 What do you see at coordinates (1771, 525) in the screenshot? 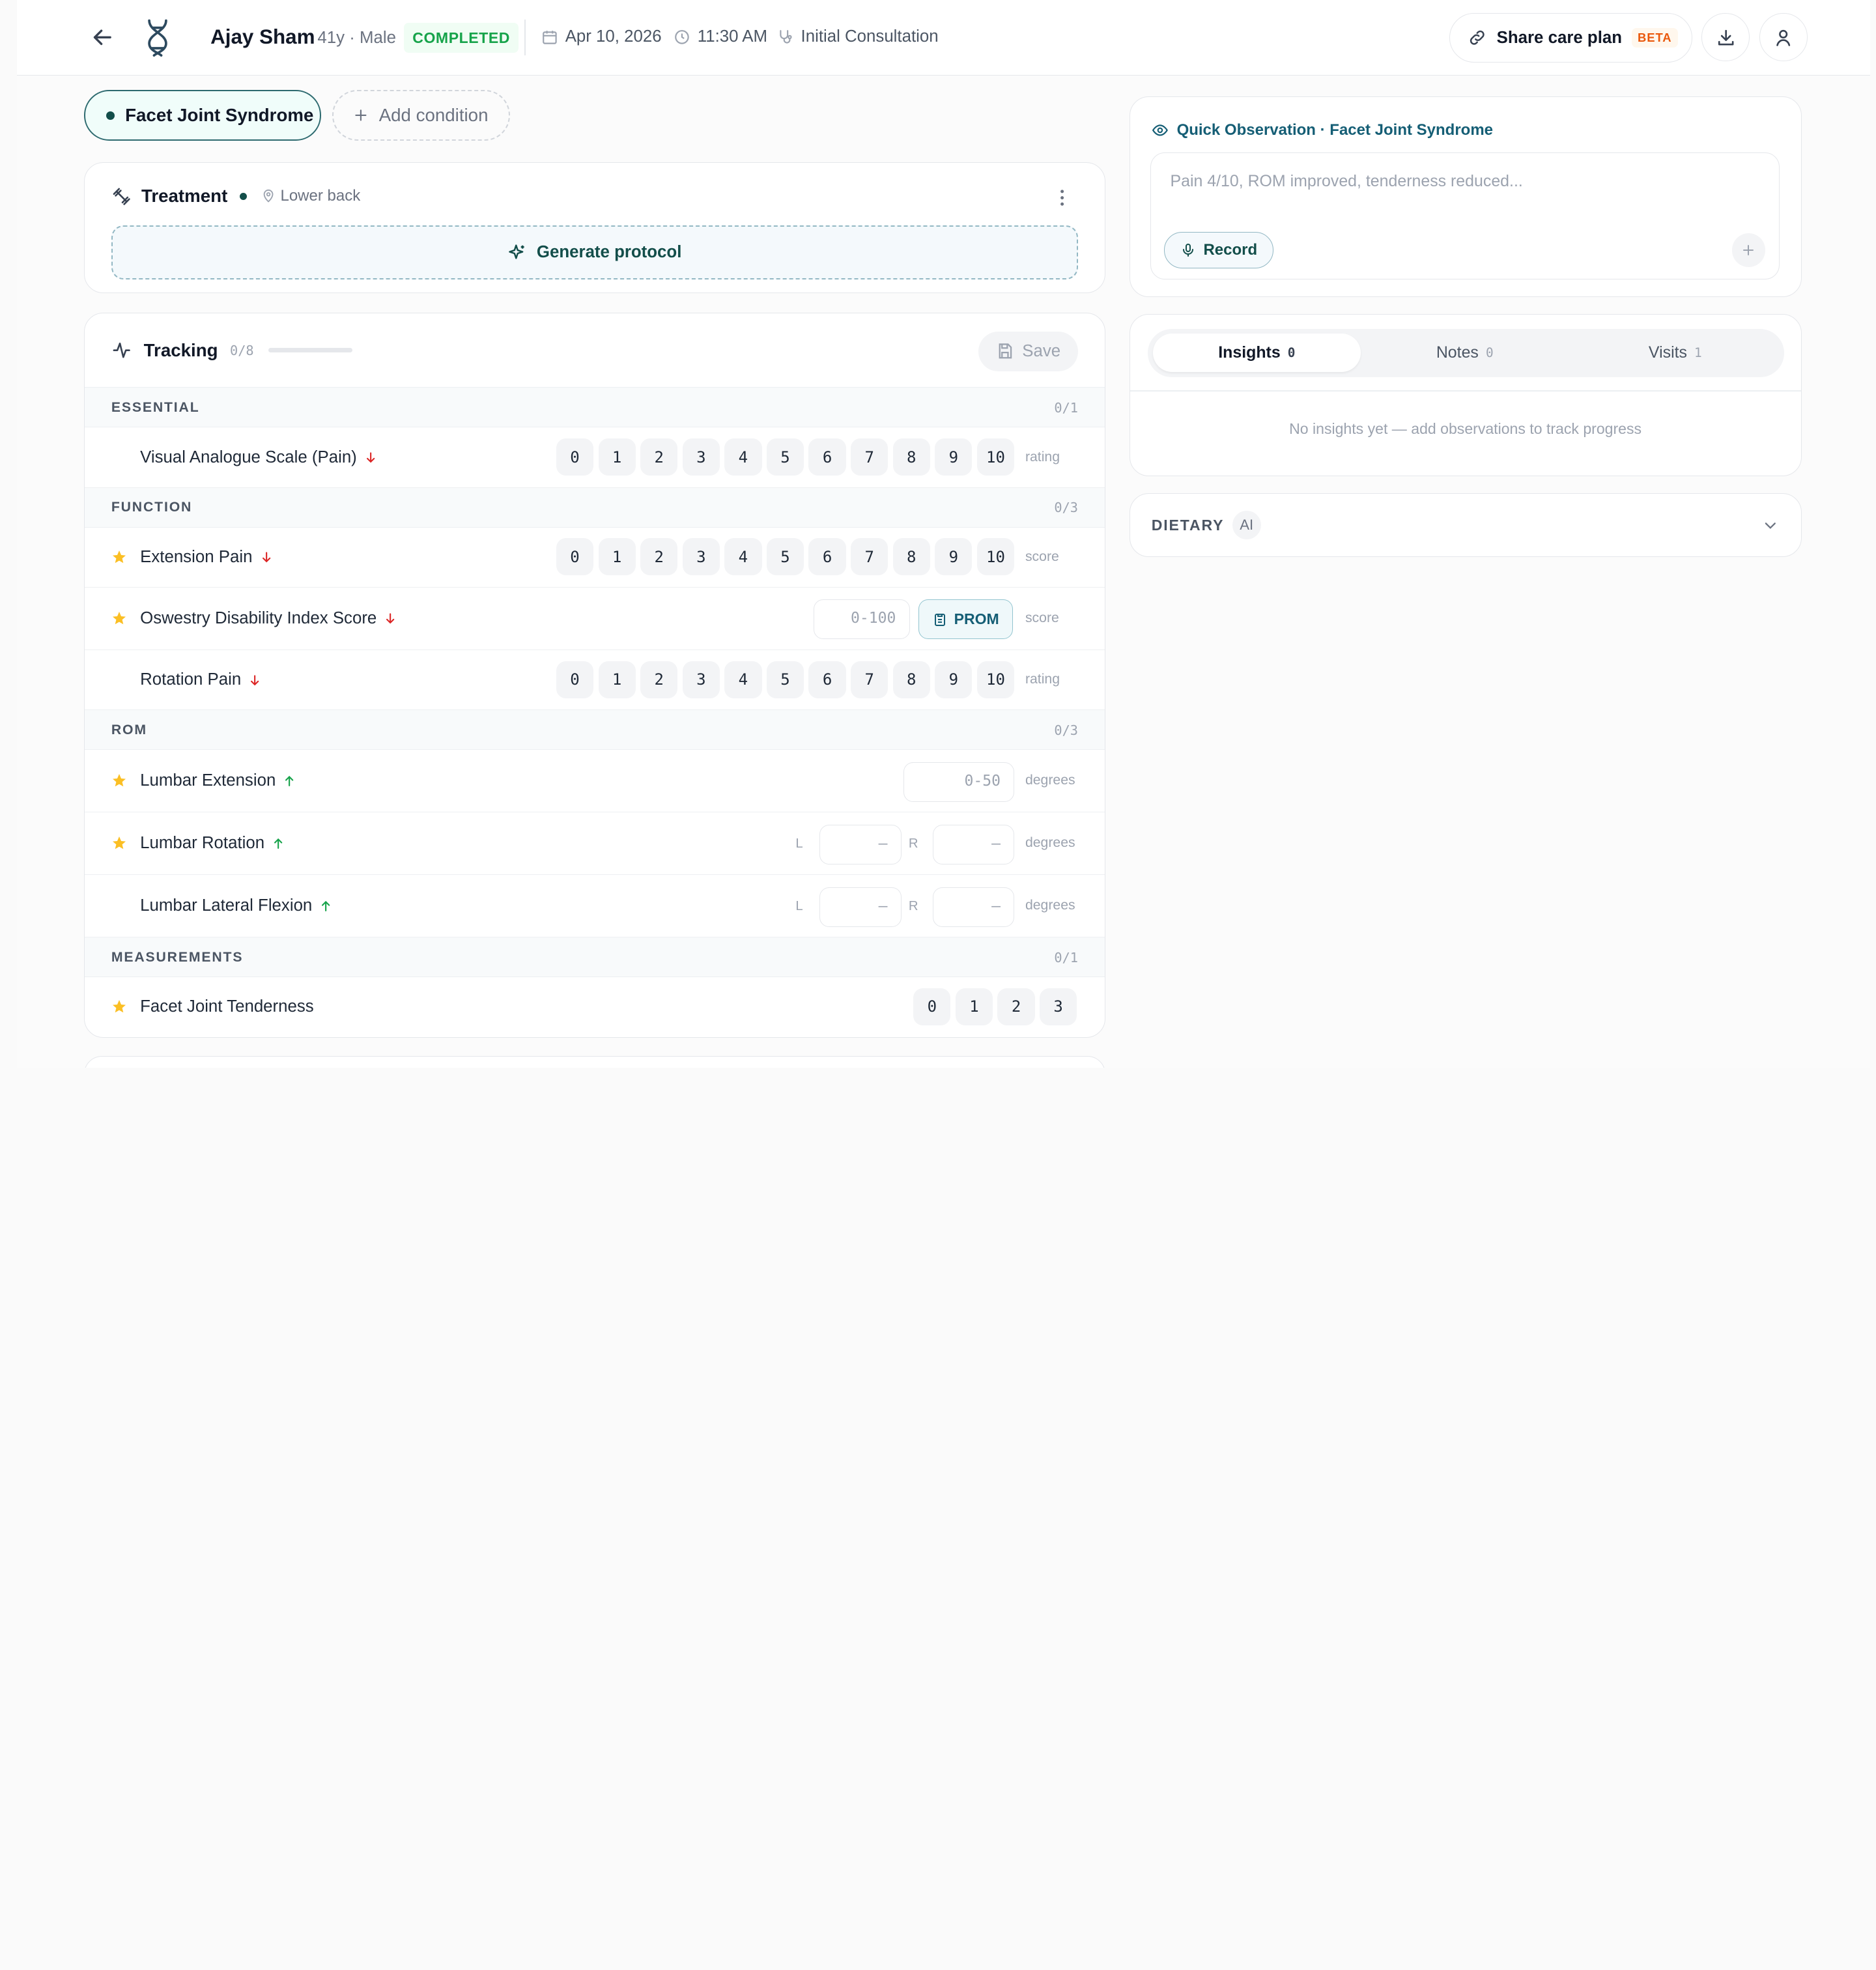
I see `chevron-down-icon` at bounding box center [1771, 525].